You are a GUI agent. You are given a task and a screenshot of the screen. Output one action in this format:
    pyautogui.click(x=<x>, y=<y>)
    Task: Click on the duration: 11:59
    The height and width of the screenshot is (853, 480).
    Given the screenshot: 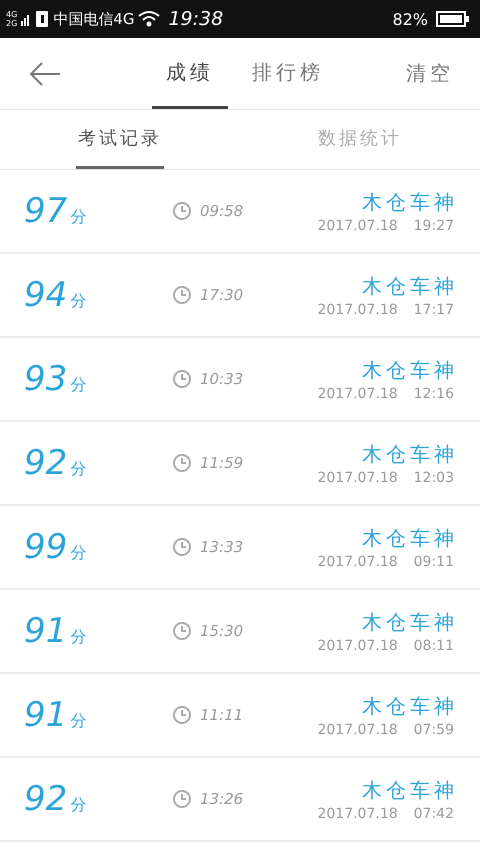 What is the action you would take?
    pyautogui.click(x=222, y=463)
    